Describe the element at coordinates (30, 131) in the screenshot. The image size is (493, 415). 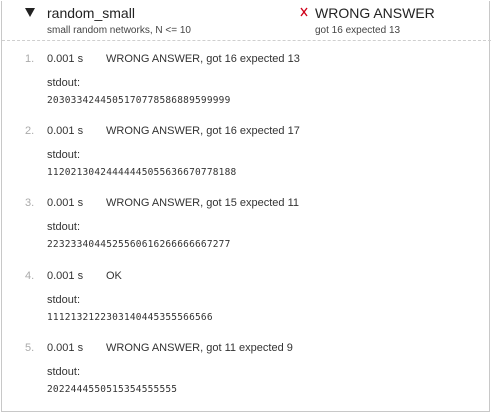
I see `case-number: 2.` at that location.